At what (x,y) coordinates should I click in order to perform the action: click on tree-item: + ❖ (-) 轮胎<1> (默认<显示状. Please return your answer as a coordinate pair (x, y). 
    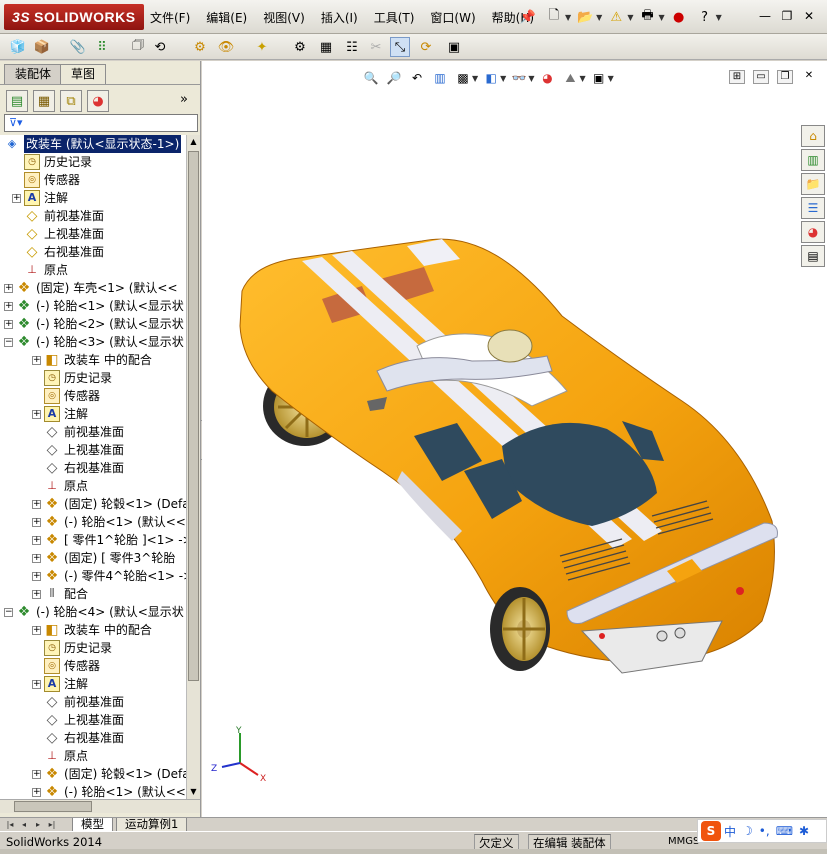
    Looking at the image, I should click on (93, 306).